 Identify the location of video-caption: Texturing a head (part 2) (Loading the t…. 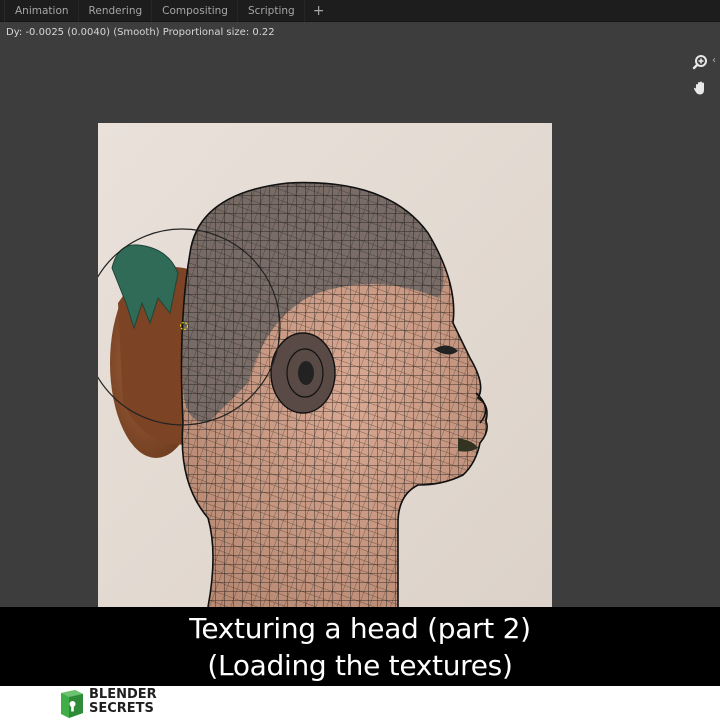
(360, 646).